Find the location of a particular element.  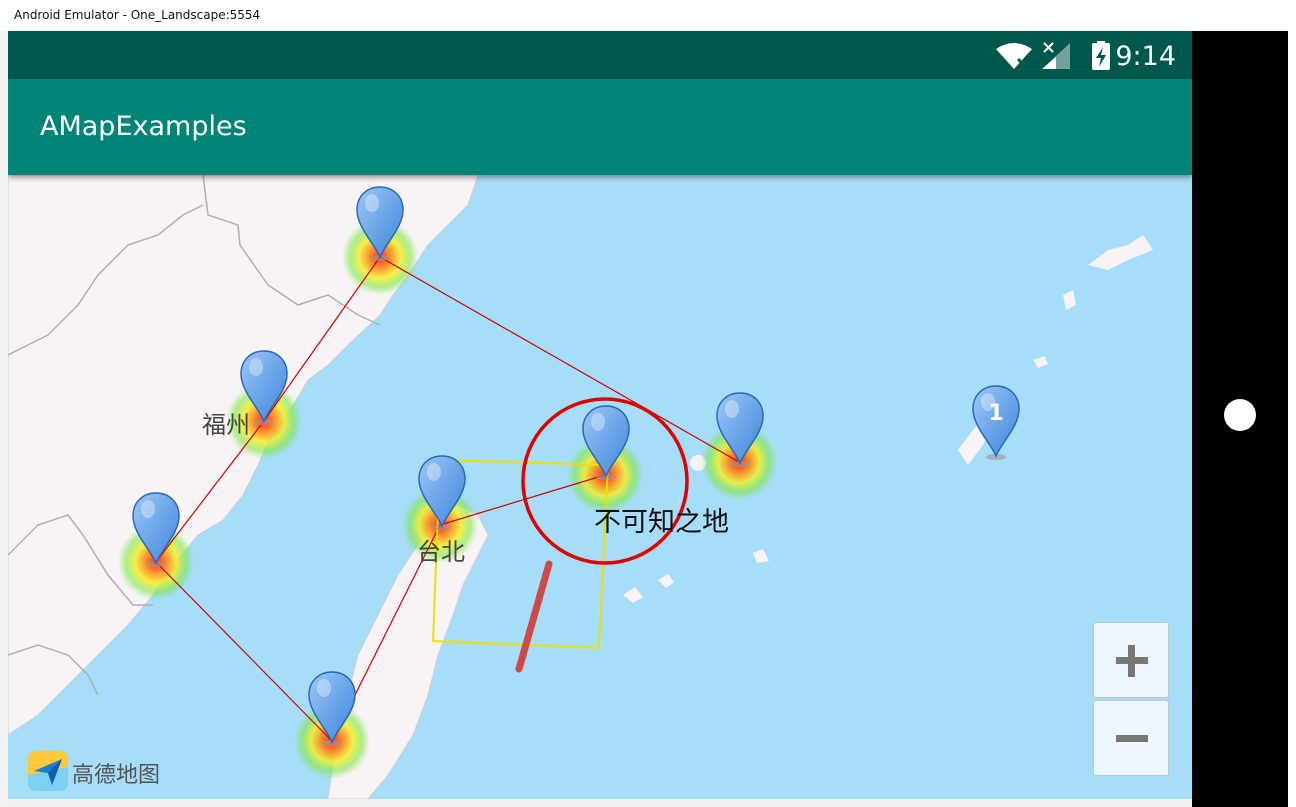

bottom-edge-strip is located at coordinates (600, 803).